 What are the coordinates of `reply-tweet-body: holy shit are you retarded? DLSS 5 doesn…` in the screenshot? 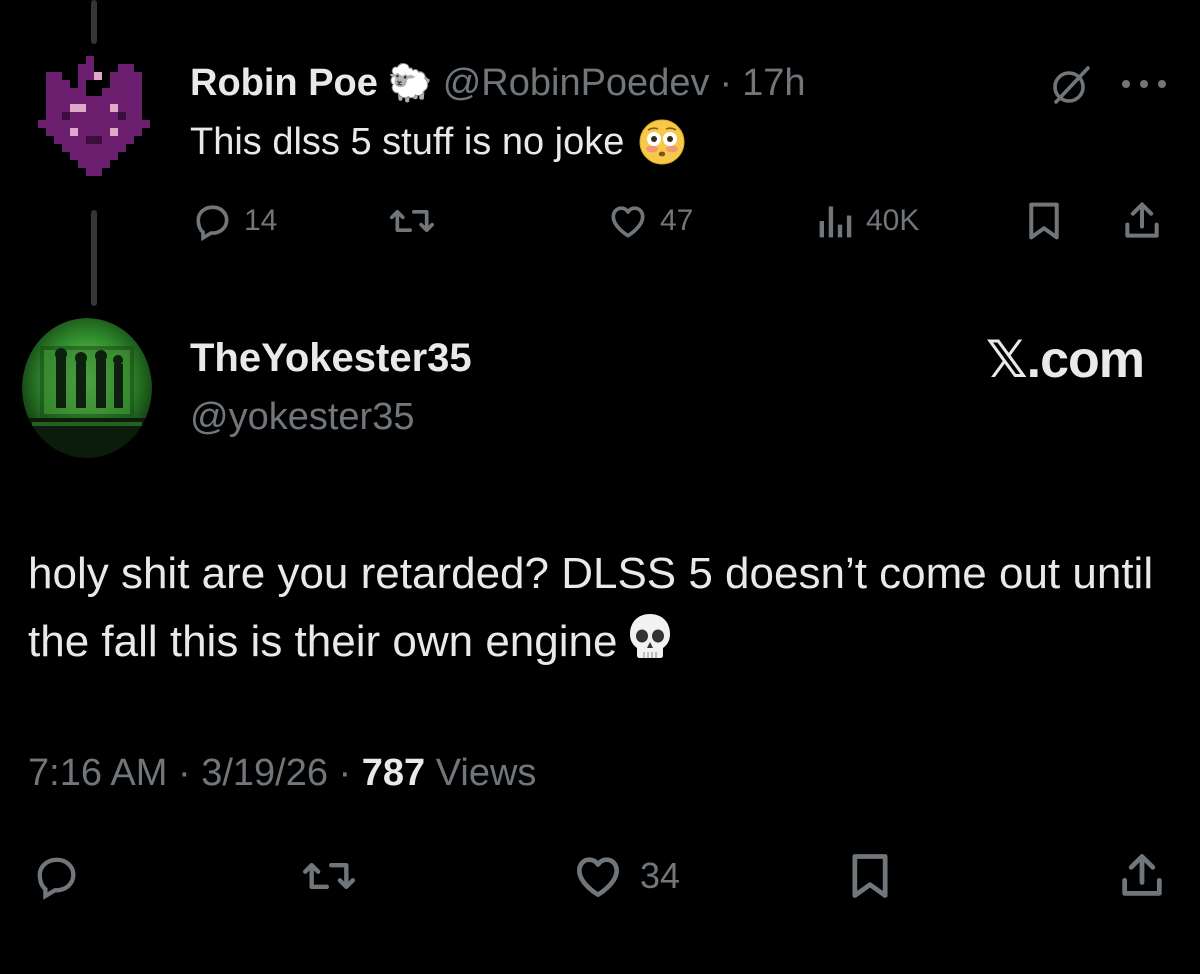 It's located at (591, 607).